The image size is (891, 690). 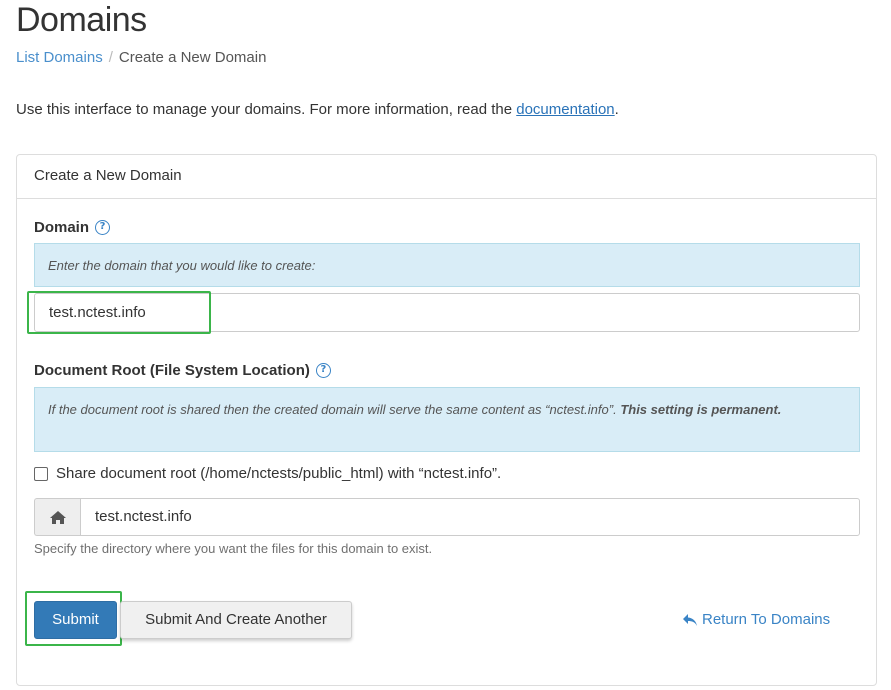 I want to click on home-icon, so click(x=57, y=517).